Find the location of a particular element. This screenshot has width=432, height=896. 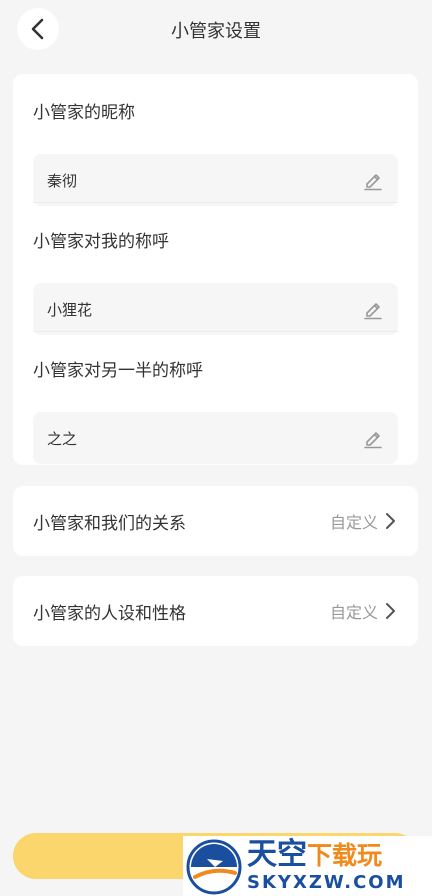

header: 小管家设置 is located at coordinates (216, 29).